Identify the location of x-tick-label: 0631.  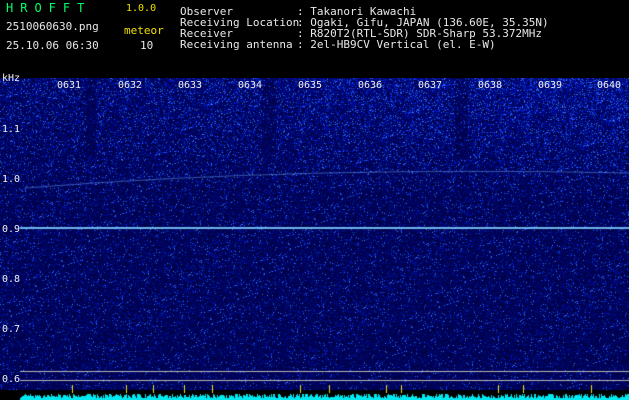
(69, 85).